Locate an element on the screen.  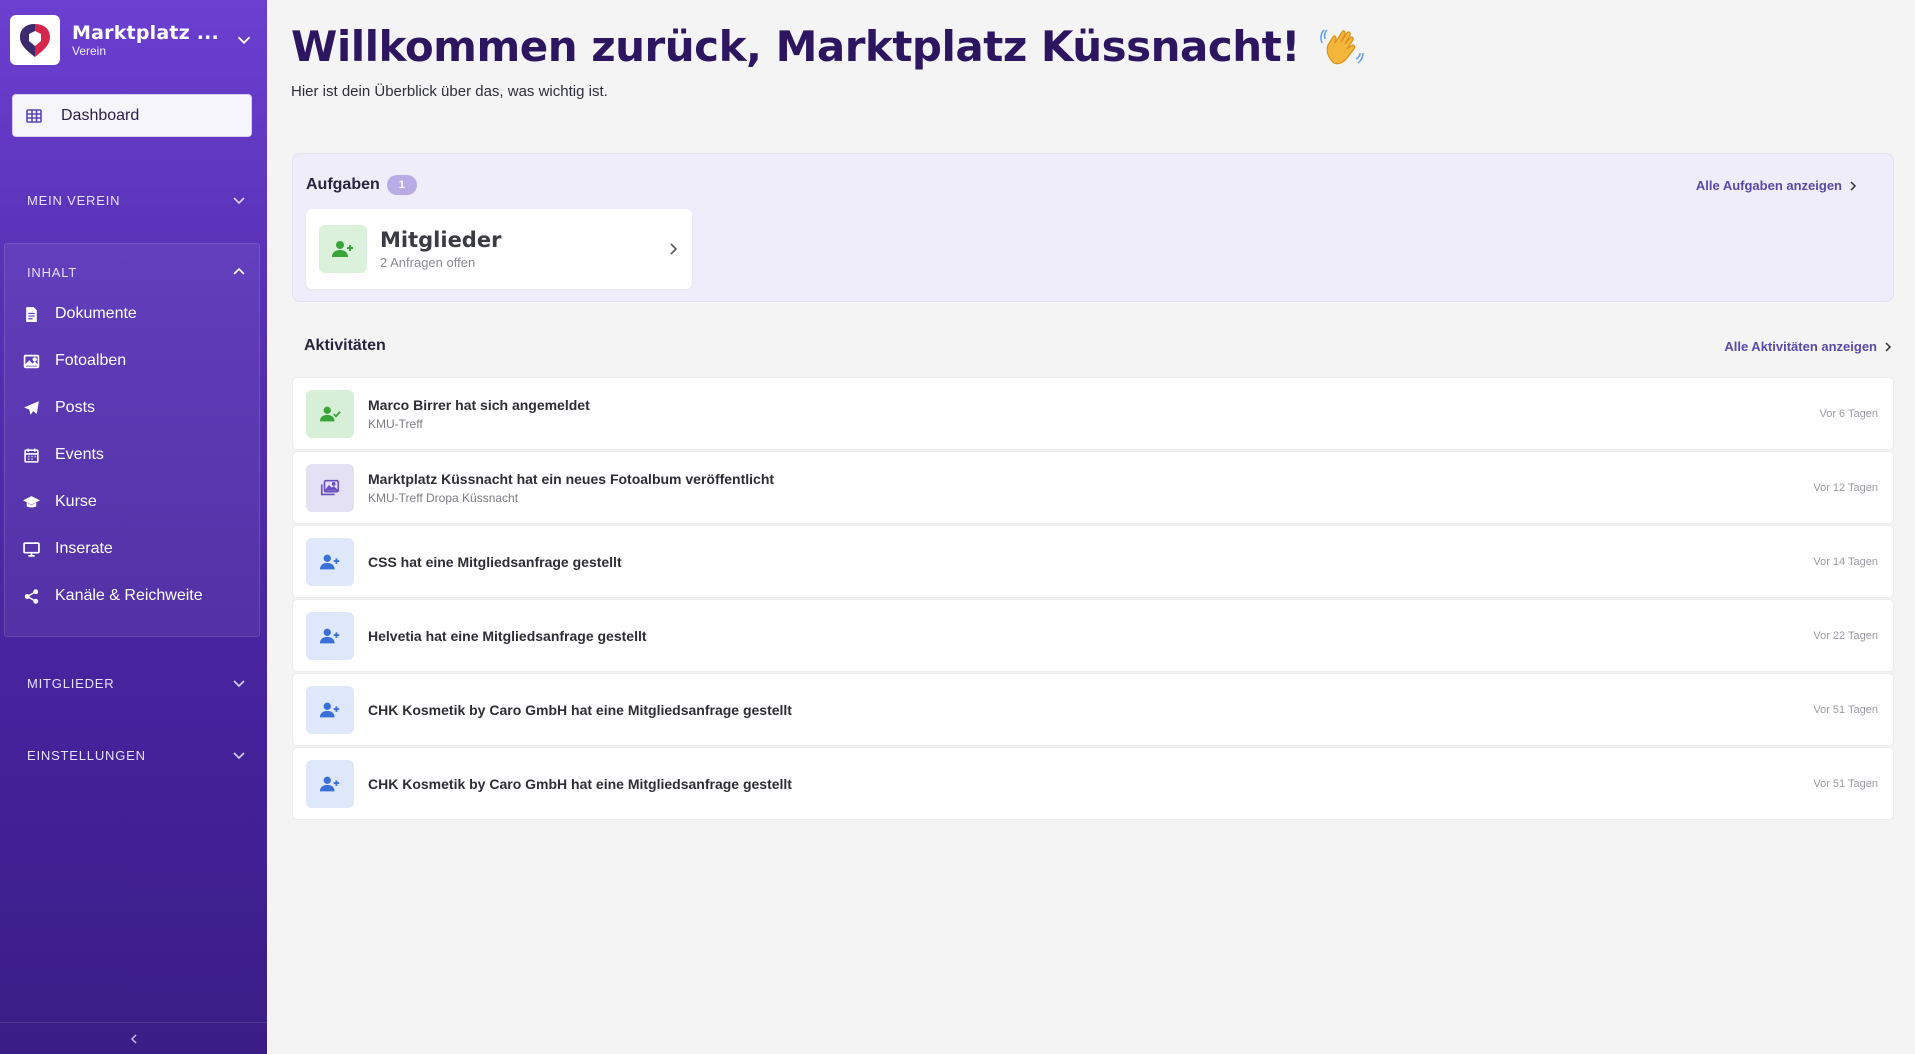
organization-type: Verein is located at coordinates (89, 51).